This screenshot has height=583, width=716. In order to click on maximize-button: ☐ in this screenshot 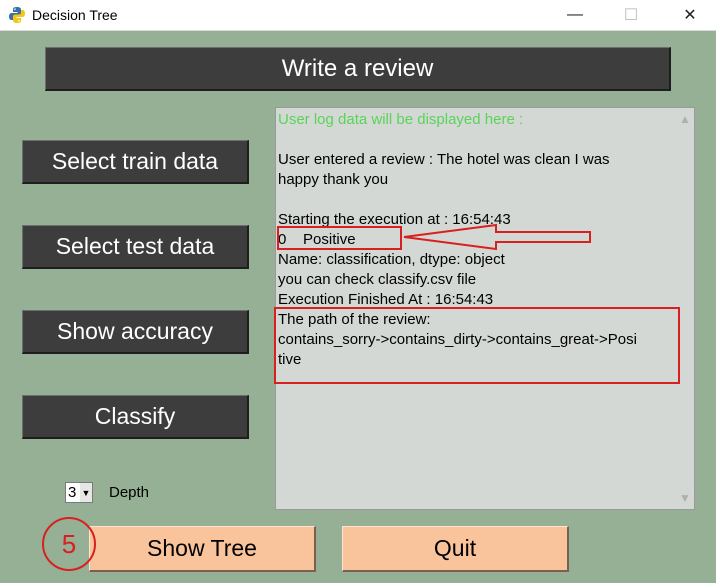, I will do `click(631, 15)`.